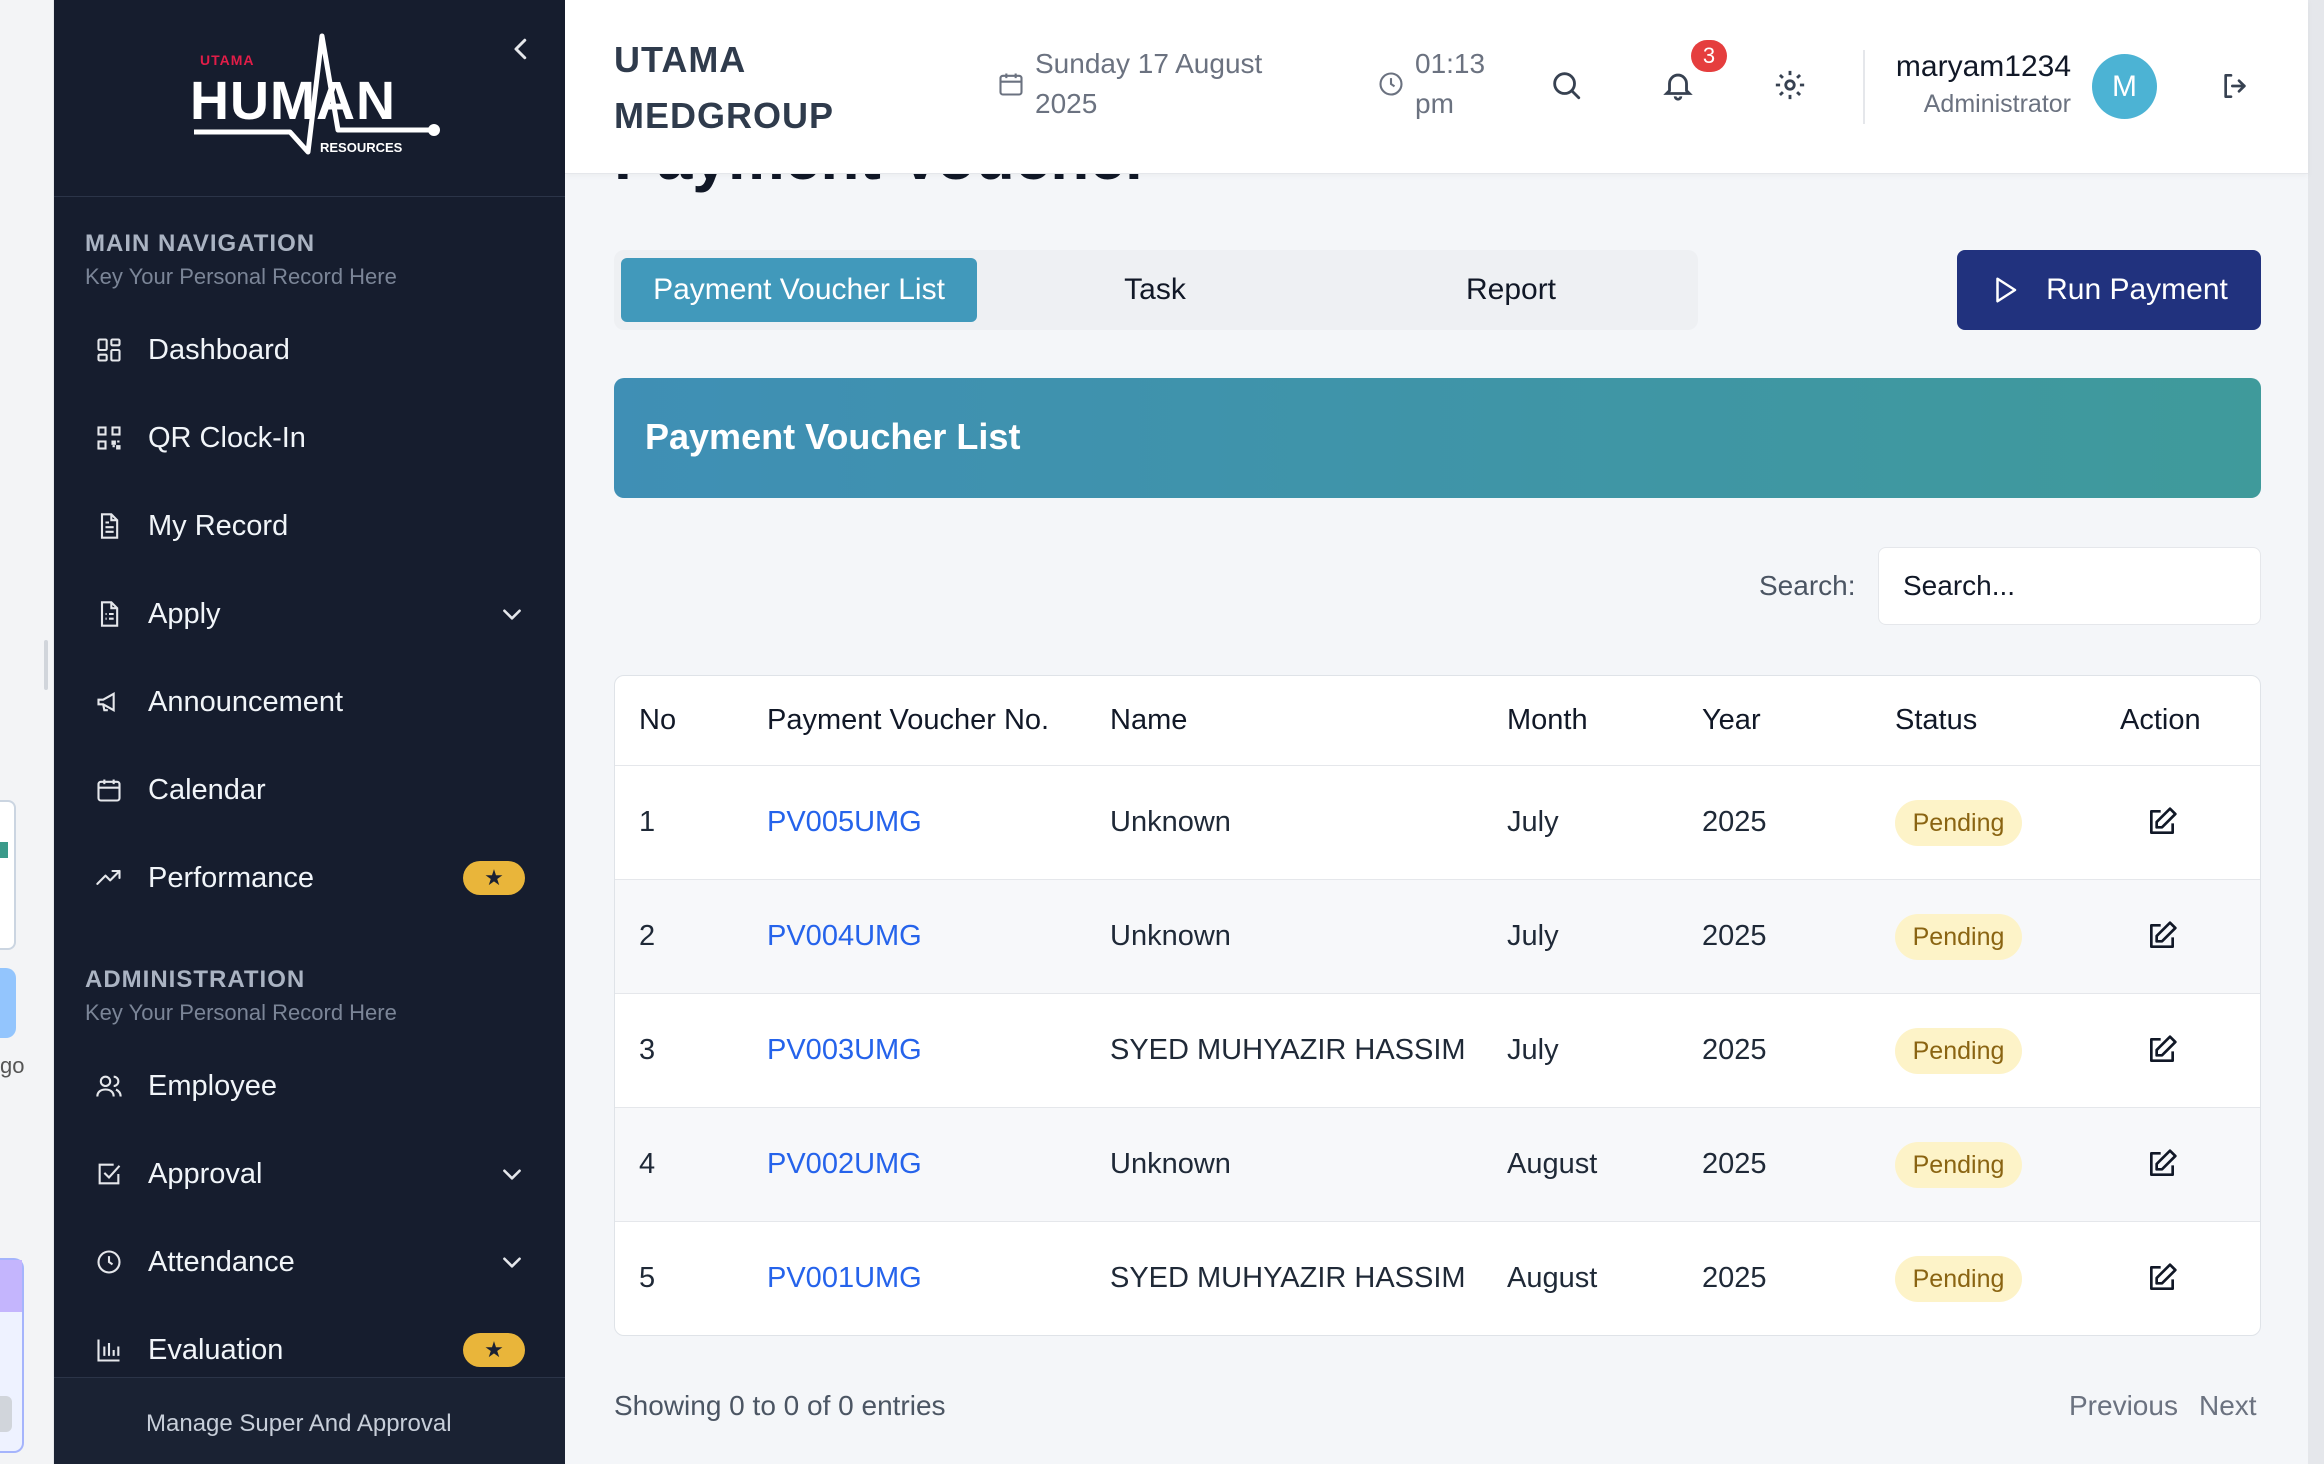 Image resolution: width=2324 pixels, height=1464 pixels. What do you see at coordinates (309, 1350) in the screenshot?
I see `sidebar-item-evaluation: Evaluation ★` at bounding box center [309, 1350].